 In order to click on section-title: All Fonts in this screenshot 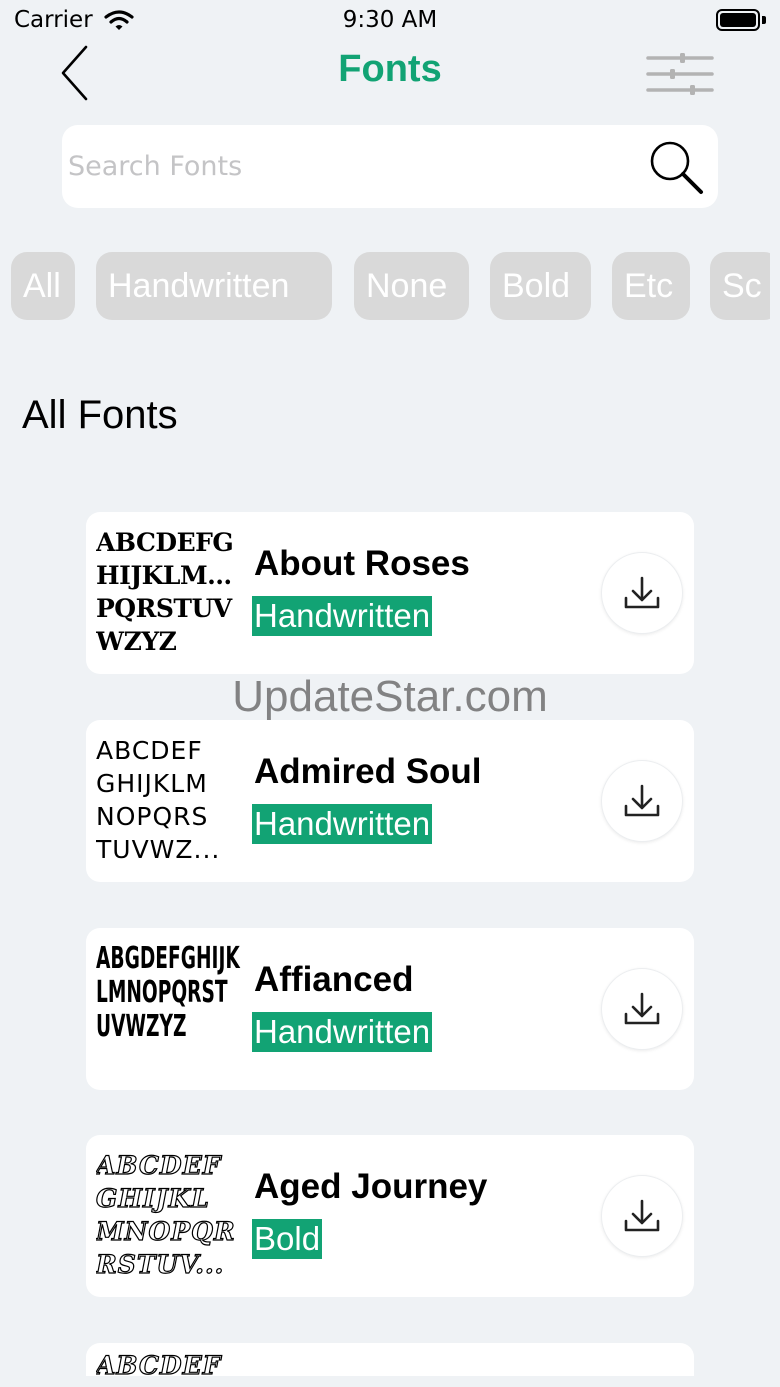, I will do `click(100, 415)`.